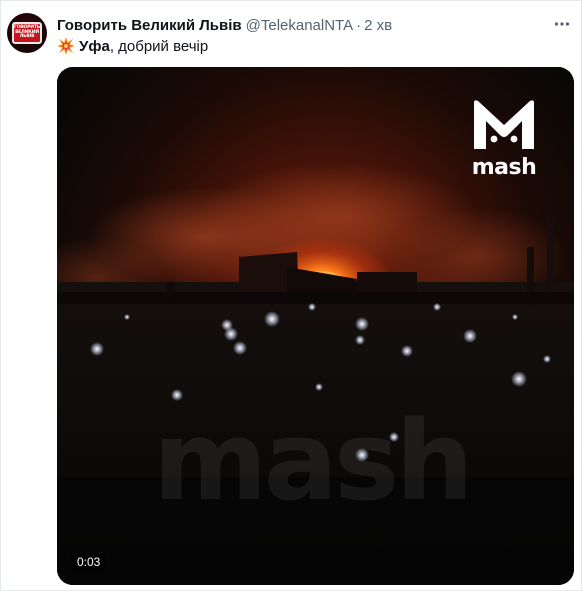 The width and height of the screenshot is (582, 591). What do you see at coordinates (300, 25) in the screenshot?
I see `user-handle: @TelekanalNTA` at bounding box center [300, 25].